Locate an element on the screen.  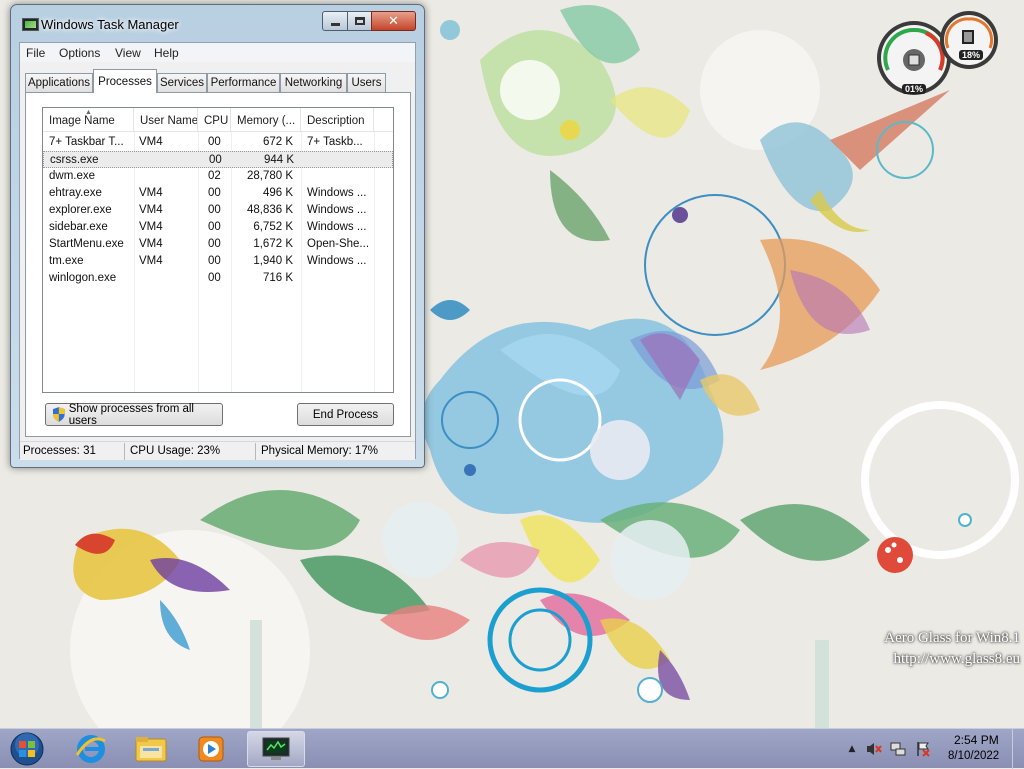
process-name: ehtray.exe is located at coordinates (75, 193).